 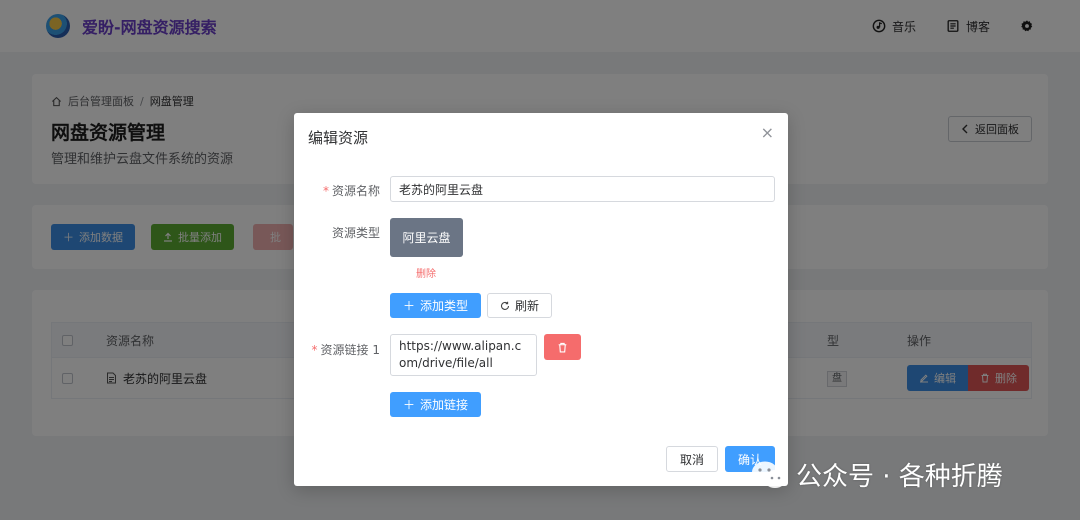 What do you see at coordinates (463, 355) in the screenshot?
I see `resource-link-textarea: https://www.alipan.com/drive/file/all` at bounding box center [463, 355].